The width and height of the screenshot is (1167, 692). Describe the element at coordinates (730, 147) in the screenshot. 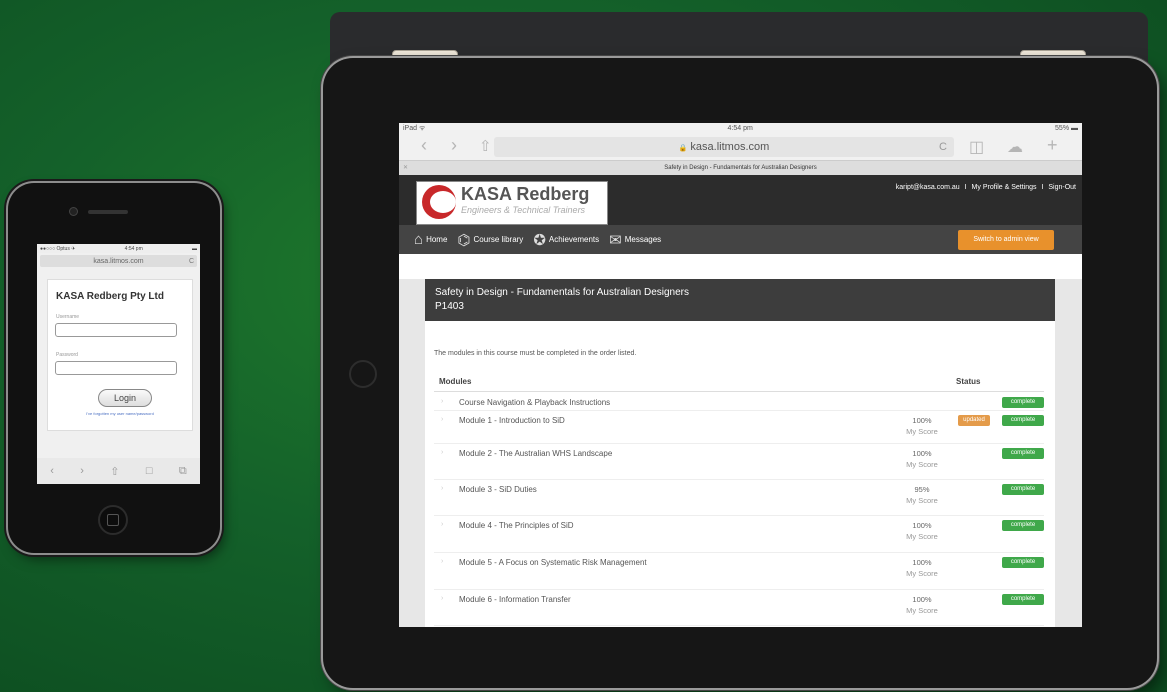

I see `url-text: kasa.litmos.com` at that location.